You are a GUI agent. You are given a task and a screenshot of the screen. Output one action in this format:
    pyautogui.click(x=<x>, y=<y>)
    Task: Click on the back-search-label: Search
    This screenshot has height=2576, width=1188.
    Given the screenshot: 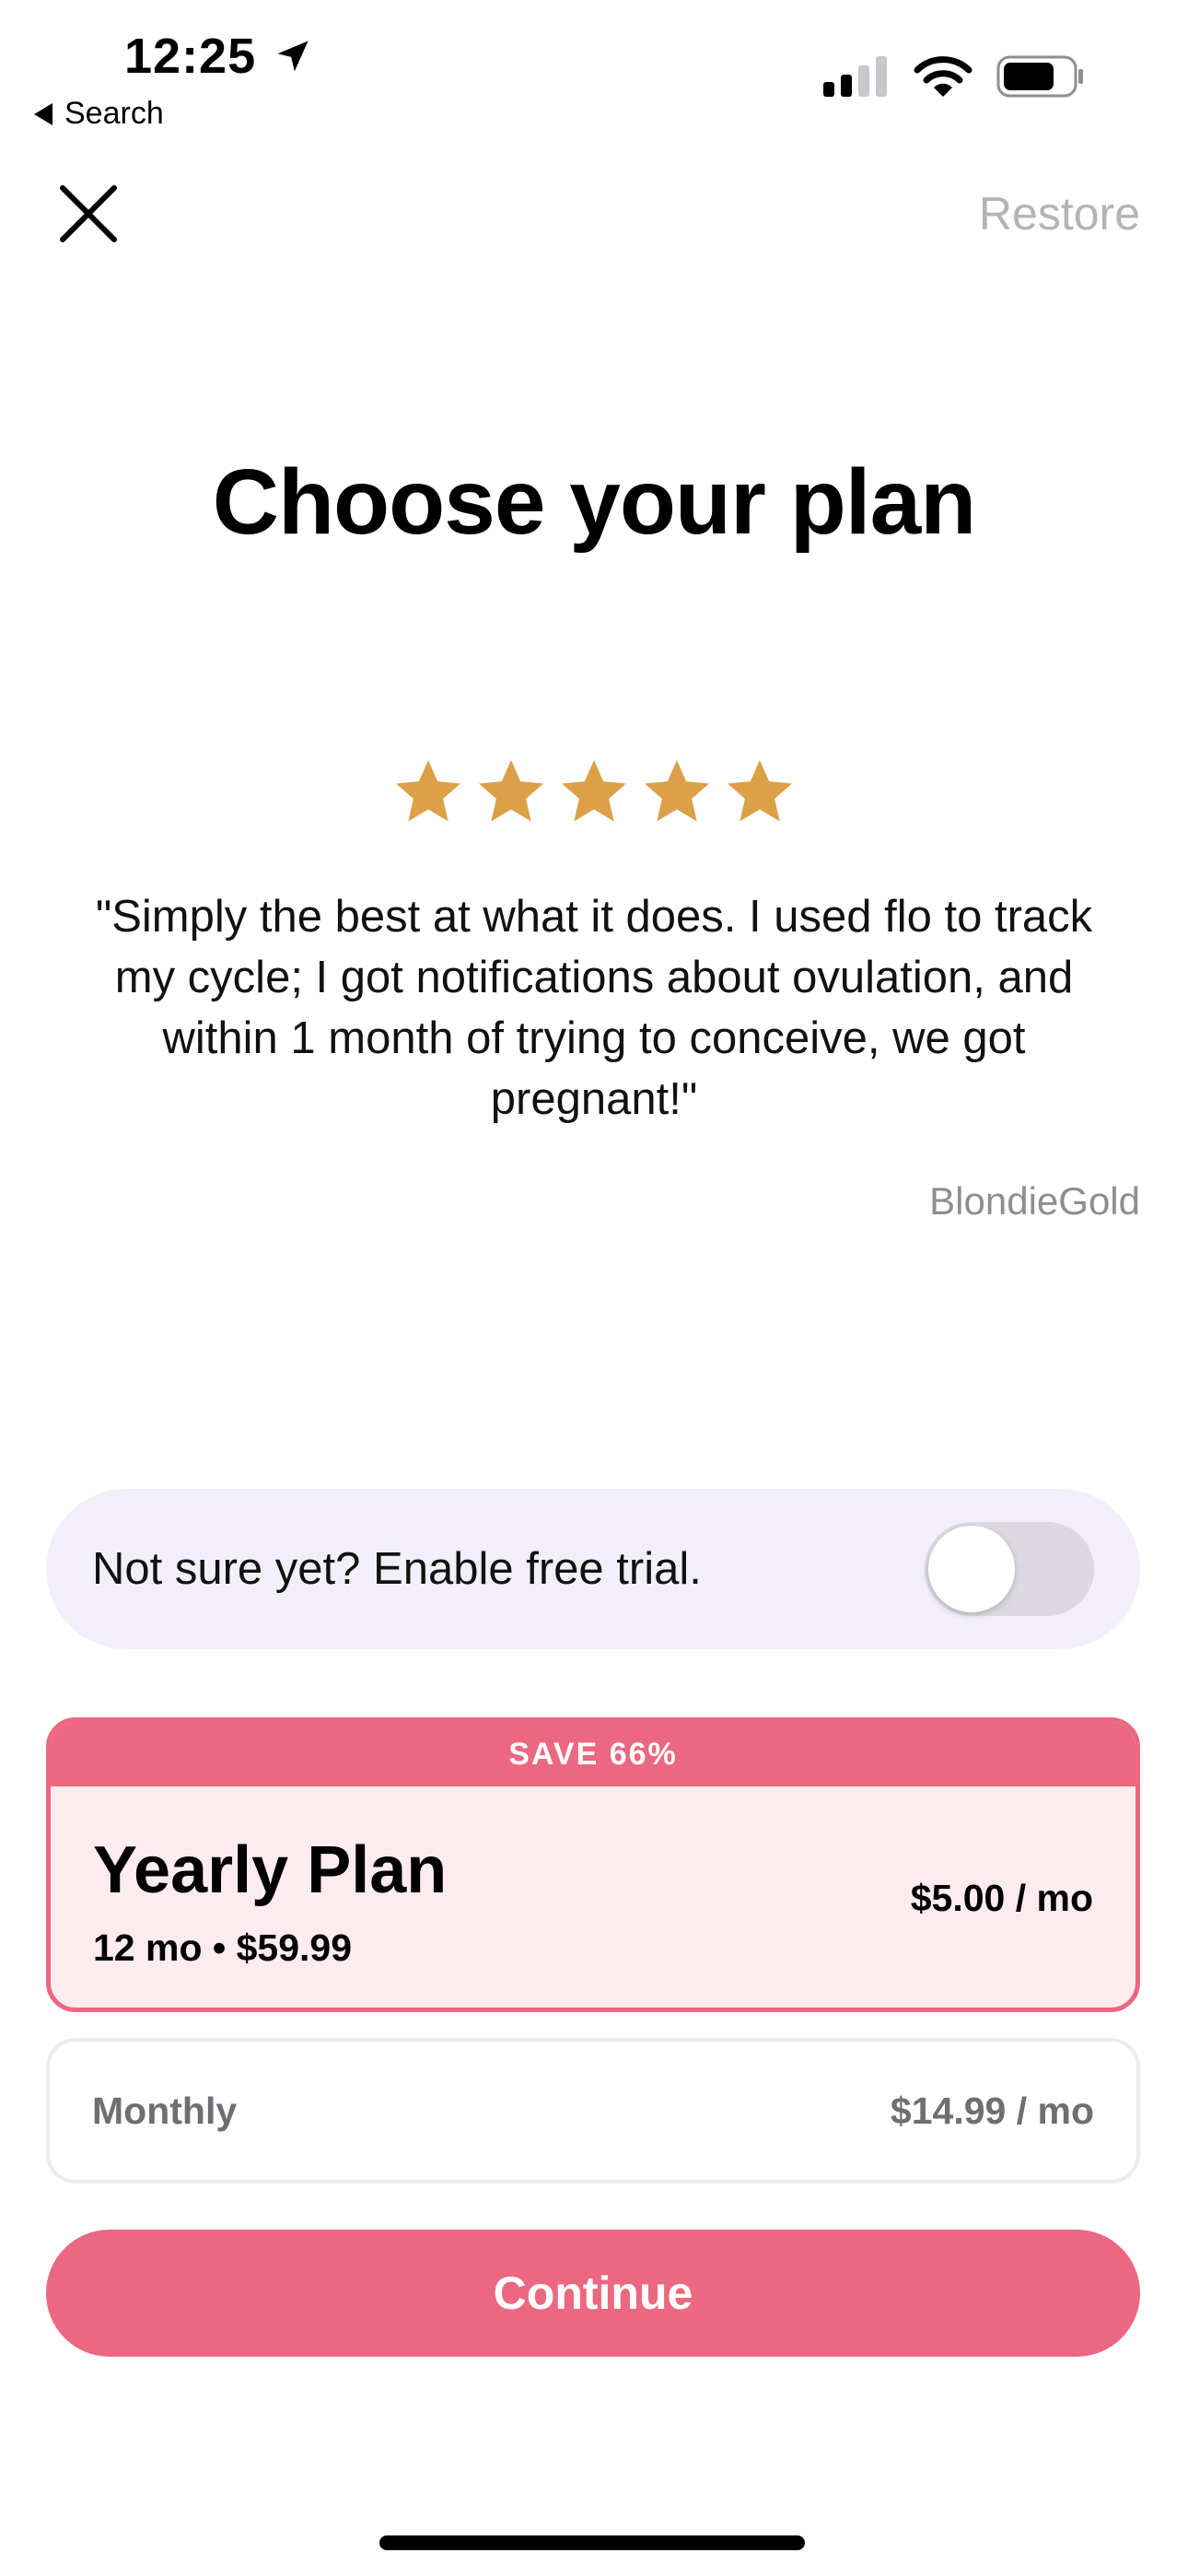 What is the action you would take?
    pyautogui.click(x=114, y=113)
    